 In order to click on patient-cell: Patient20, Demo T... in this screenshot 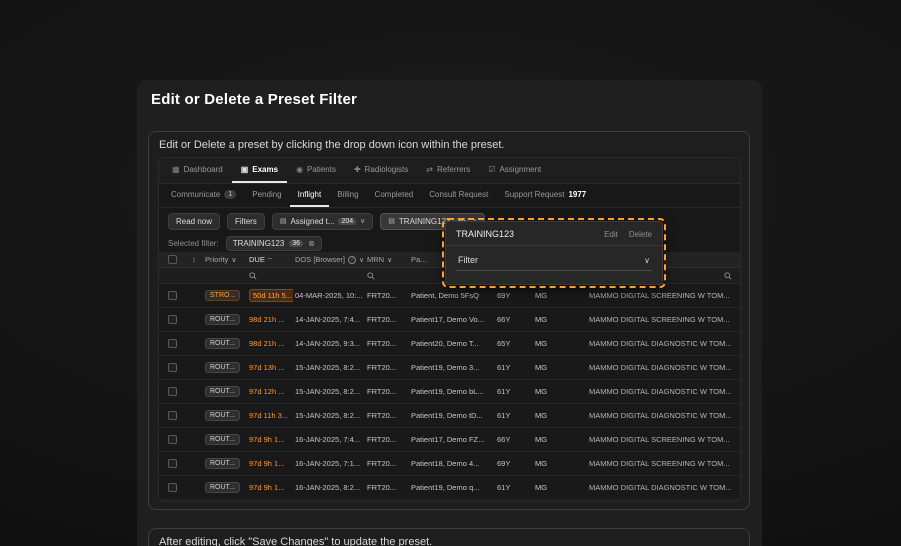, I will do `click(445, 343)`.